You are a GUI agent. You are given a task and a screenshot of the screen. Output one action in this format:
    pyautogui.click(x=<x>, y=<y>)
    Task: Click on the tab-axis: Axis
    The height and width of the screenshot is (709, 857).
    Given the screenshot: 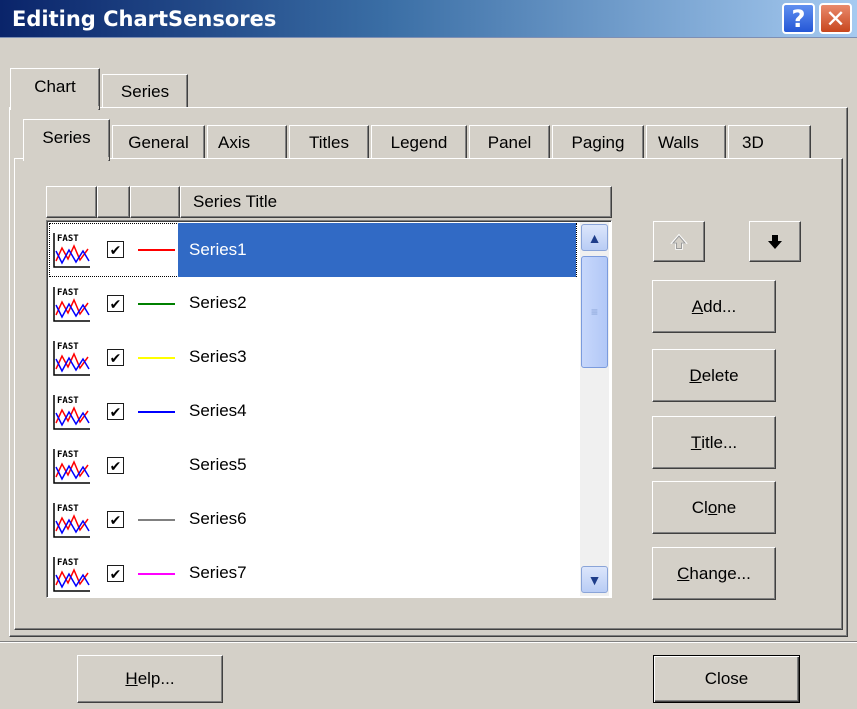 What is the action you would take?
    pyautogui.click(x=247, y=142)
    